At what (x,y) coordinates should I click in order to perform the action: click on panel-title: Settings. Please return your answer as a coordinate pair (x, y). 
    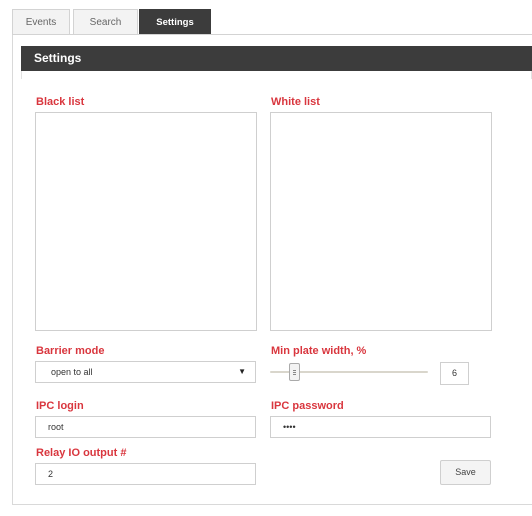
    Looking at the image, I should click on (276, 58).